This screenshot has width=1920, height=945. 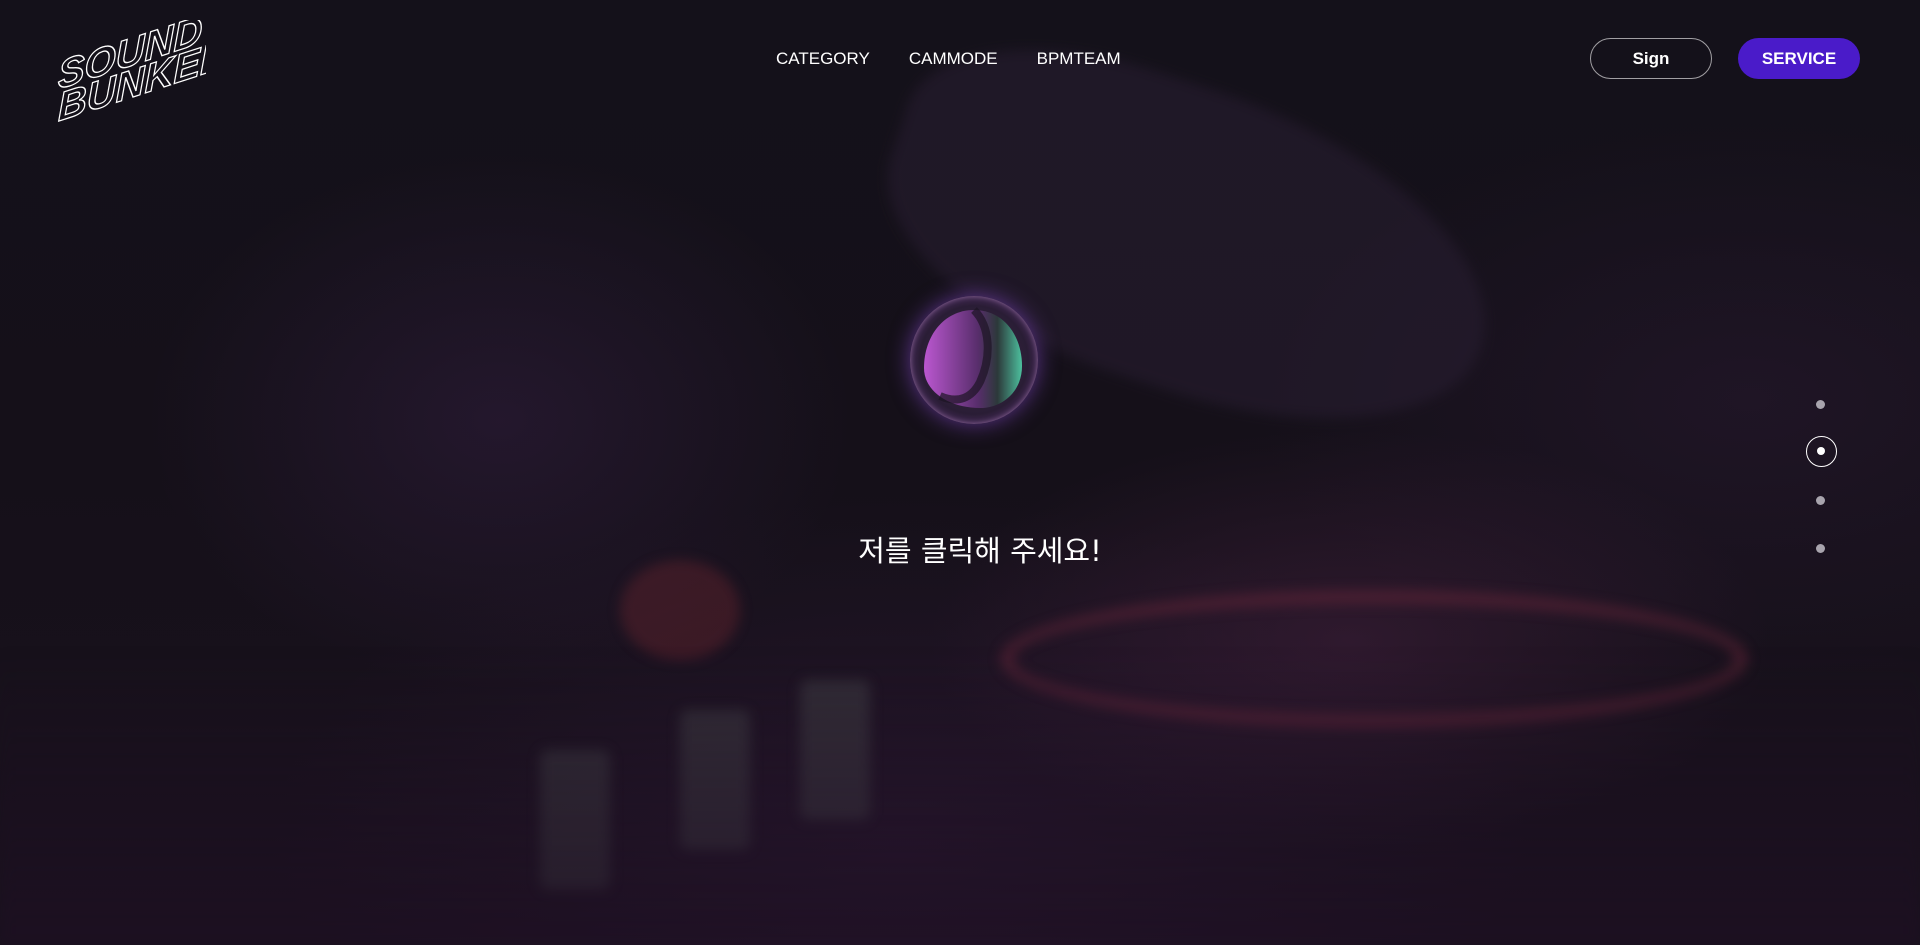 I want to click on main-nav: CATEGORY CAMMODE BPMTEAM, so click(x=948, y=59).